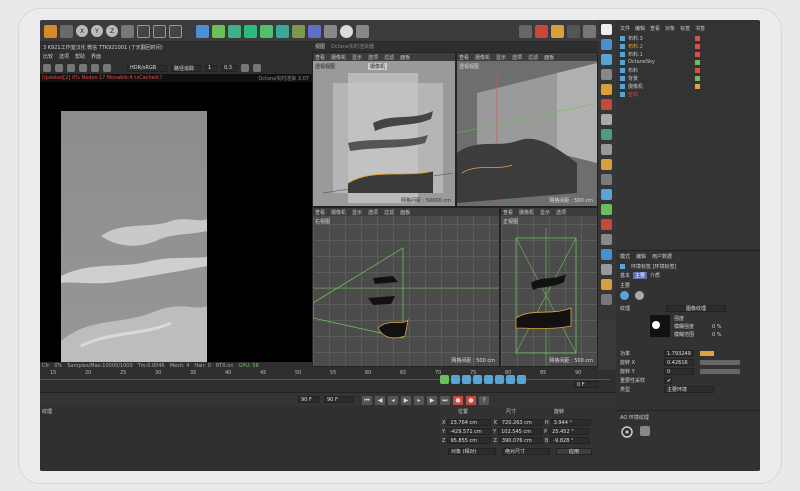 This screenshot has width=800, height=491. What do you see at coordinates (472, 451) in the screenshot?
I see `coord-mode-select: 对象 (相对)` at bounding box center [472, 451].